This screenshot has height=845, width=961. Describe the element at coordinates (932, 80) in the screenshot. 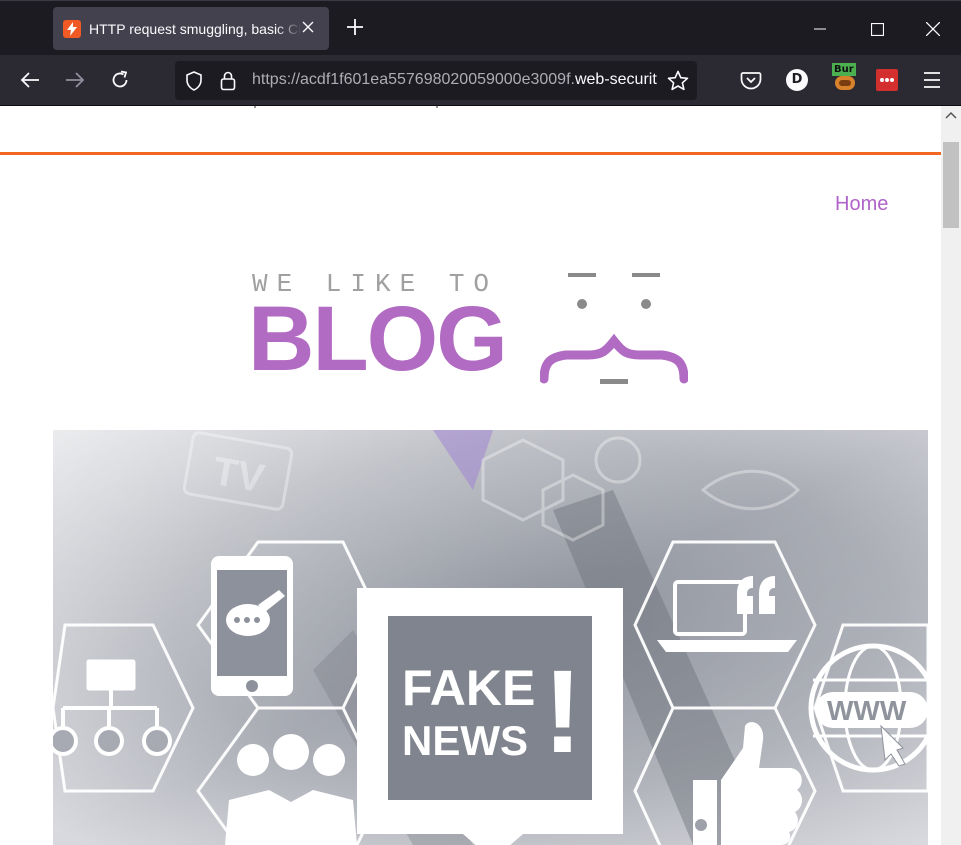

I see `hamburger-icon` at that location.